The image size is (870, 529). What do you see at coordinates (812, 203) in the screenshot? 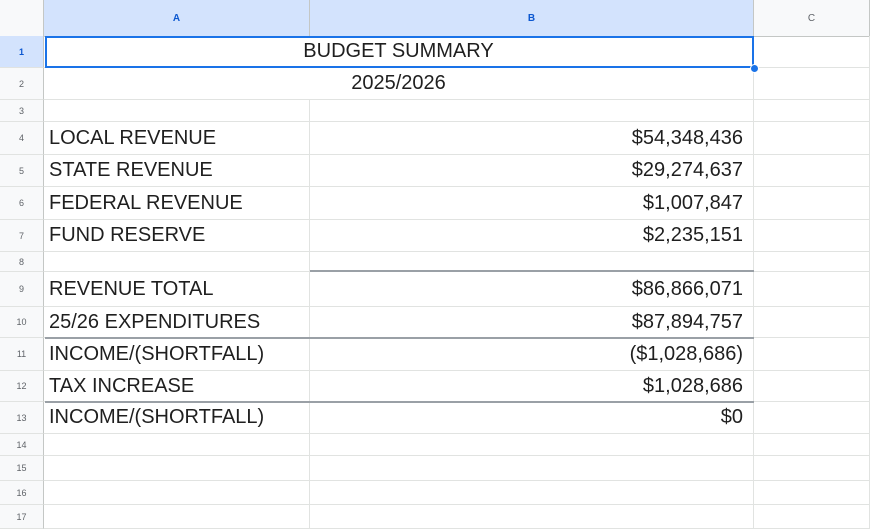
I see `cell-c6` at bounding box center [812, 203].